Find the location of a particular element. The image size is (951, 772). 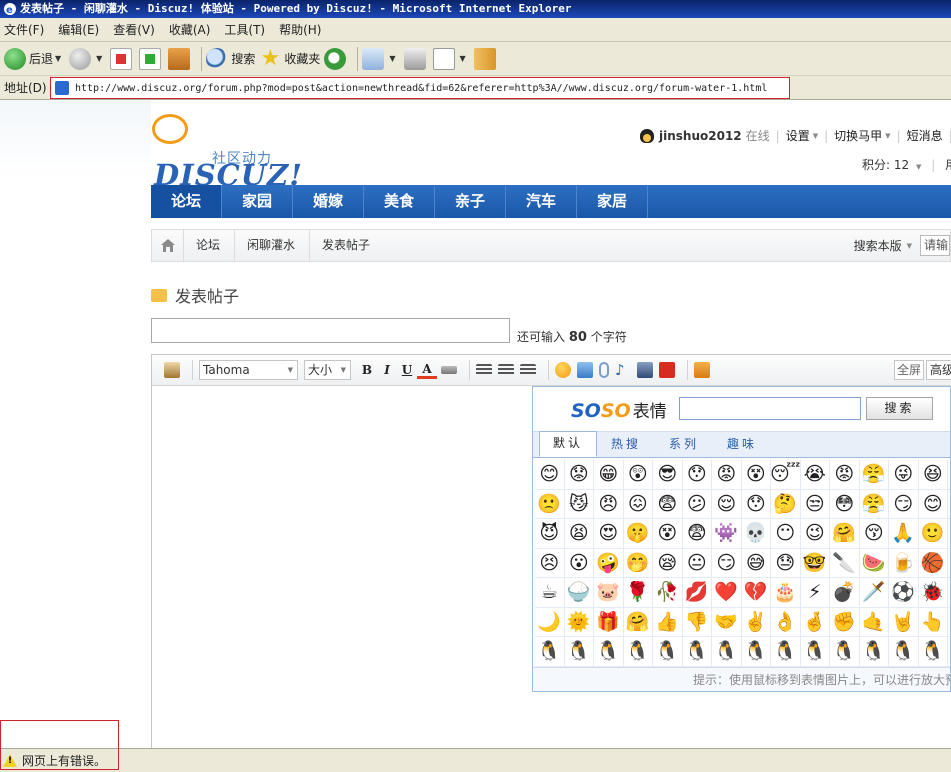

emoji-cell: ❤️ is located at coordinates (727, 593).